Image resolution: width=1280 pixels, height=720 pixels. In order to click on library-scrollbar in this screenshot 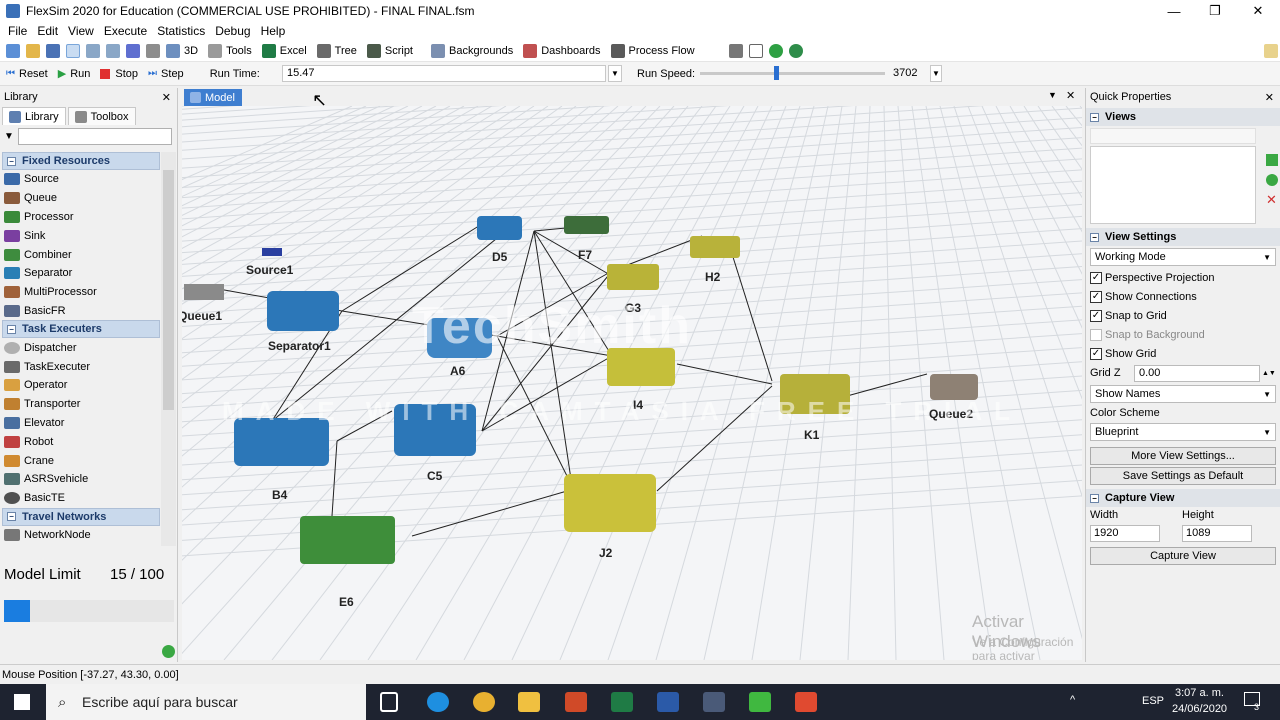, I will do `click(168, 349)`.